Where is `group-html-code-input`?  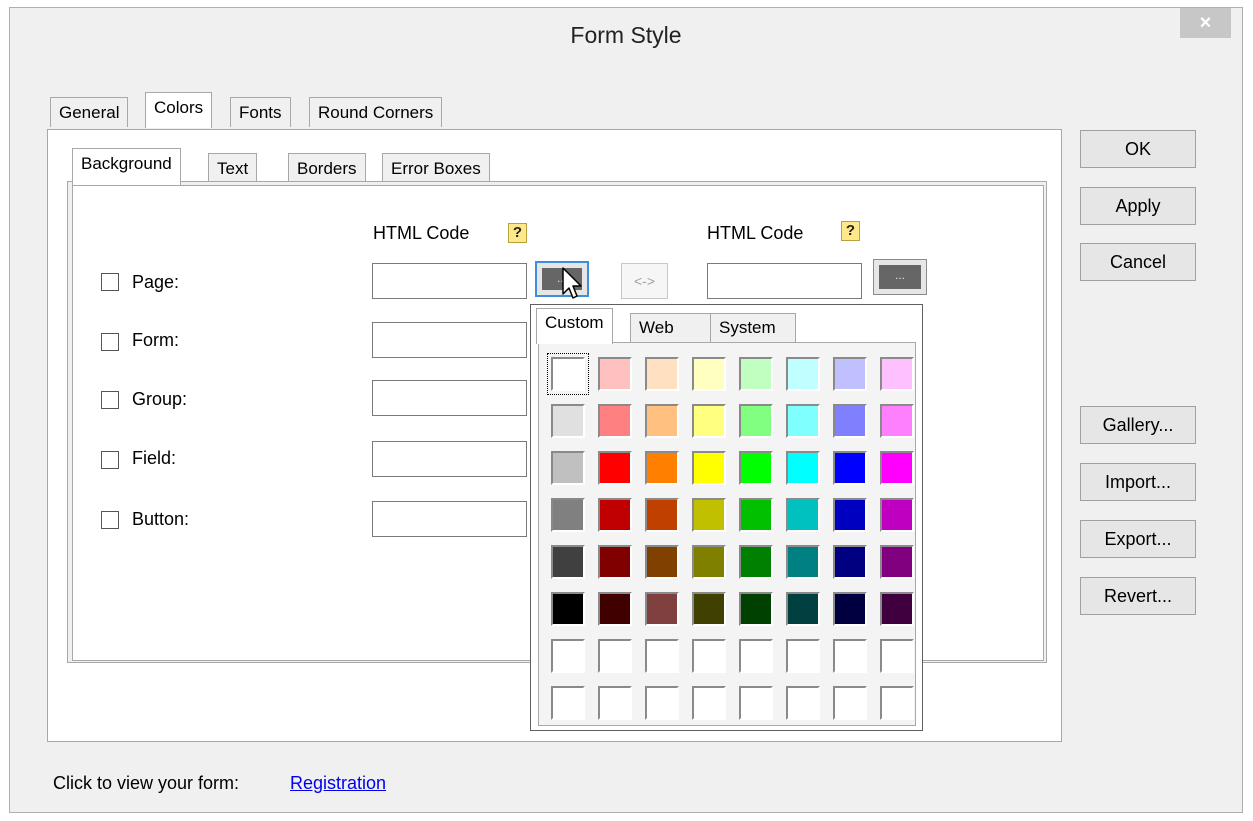 group-html-code-input is located at coordinates (449, 398).